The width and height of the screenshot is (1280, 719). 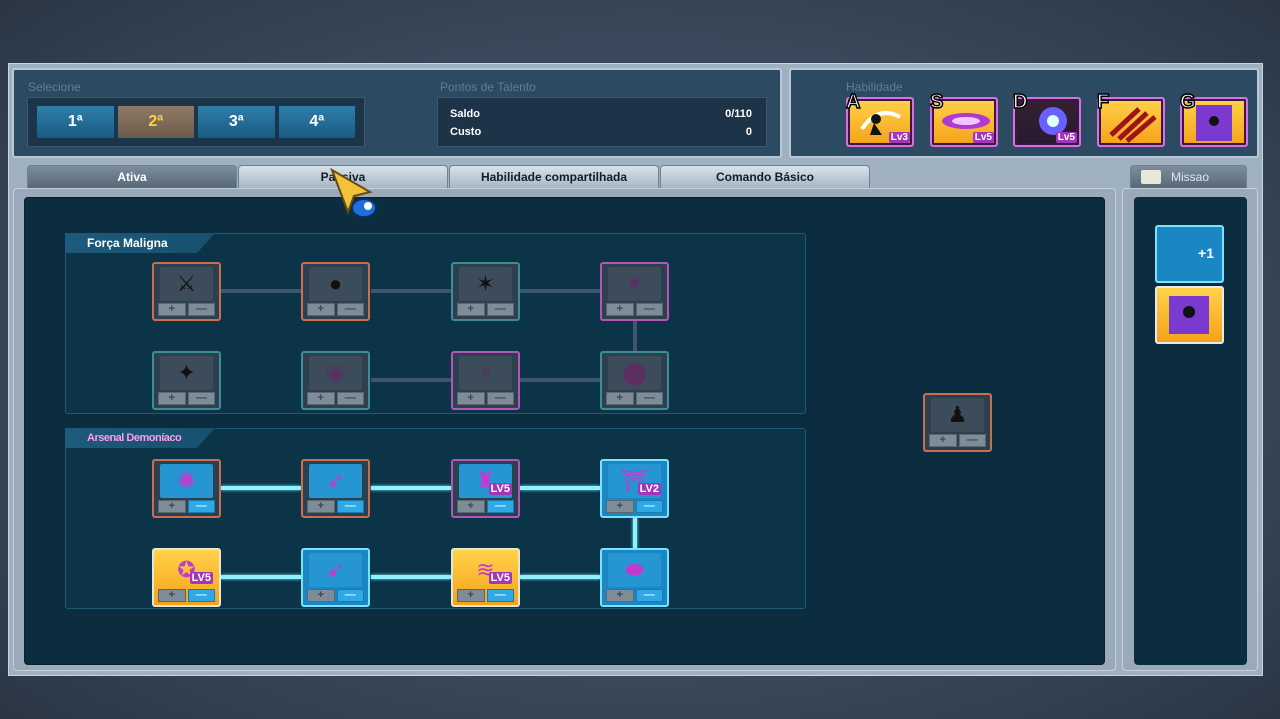 What do you see at coordinates (75, 122) in the screenshot?
I see `build-slot-1: 1ª` at bounding box center [75, 122].